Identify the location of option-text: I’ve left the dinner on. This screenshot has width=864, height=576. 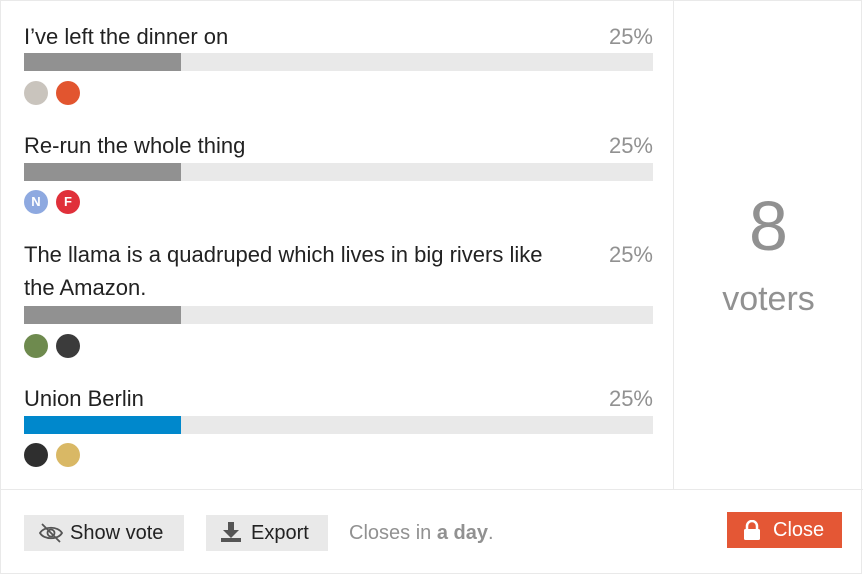
(126, 36).